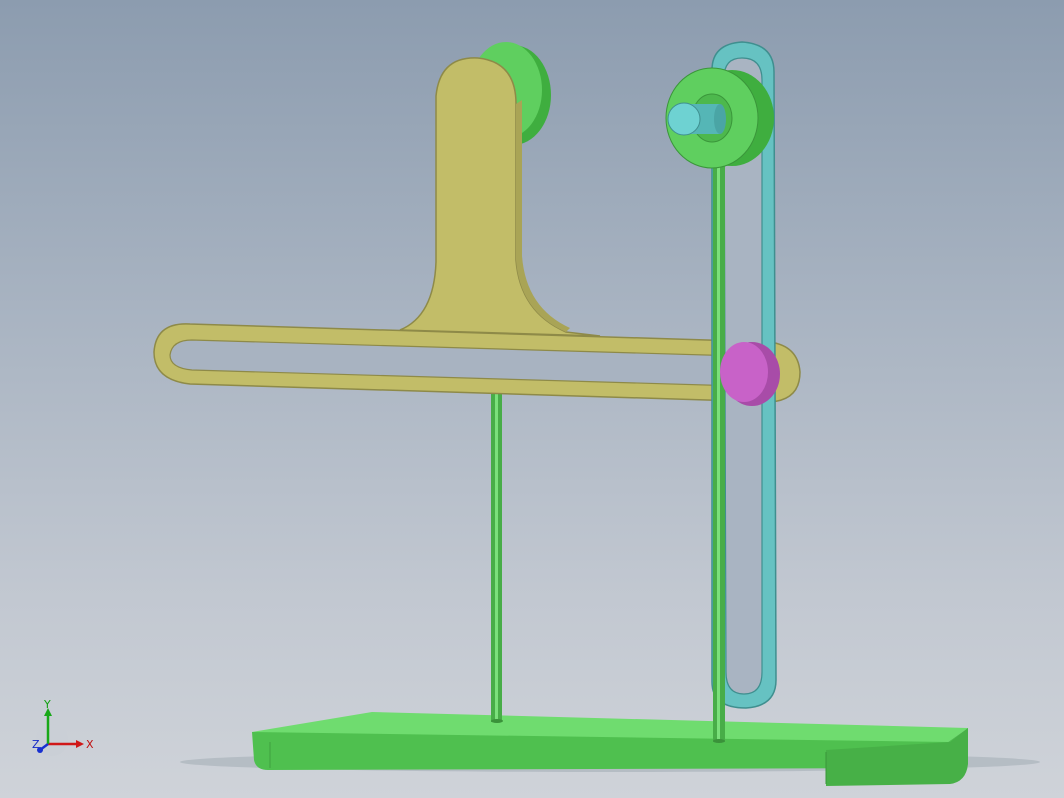 This screenshot has height=798, width=1064. Describe the element at coordinates (90, 744) in the screenshot. I see `triad-x-label: X` at that location.